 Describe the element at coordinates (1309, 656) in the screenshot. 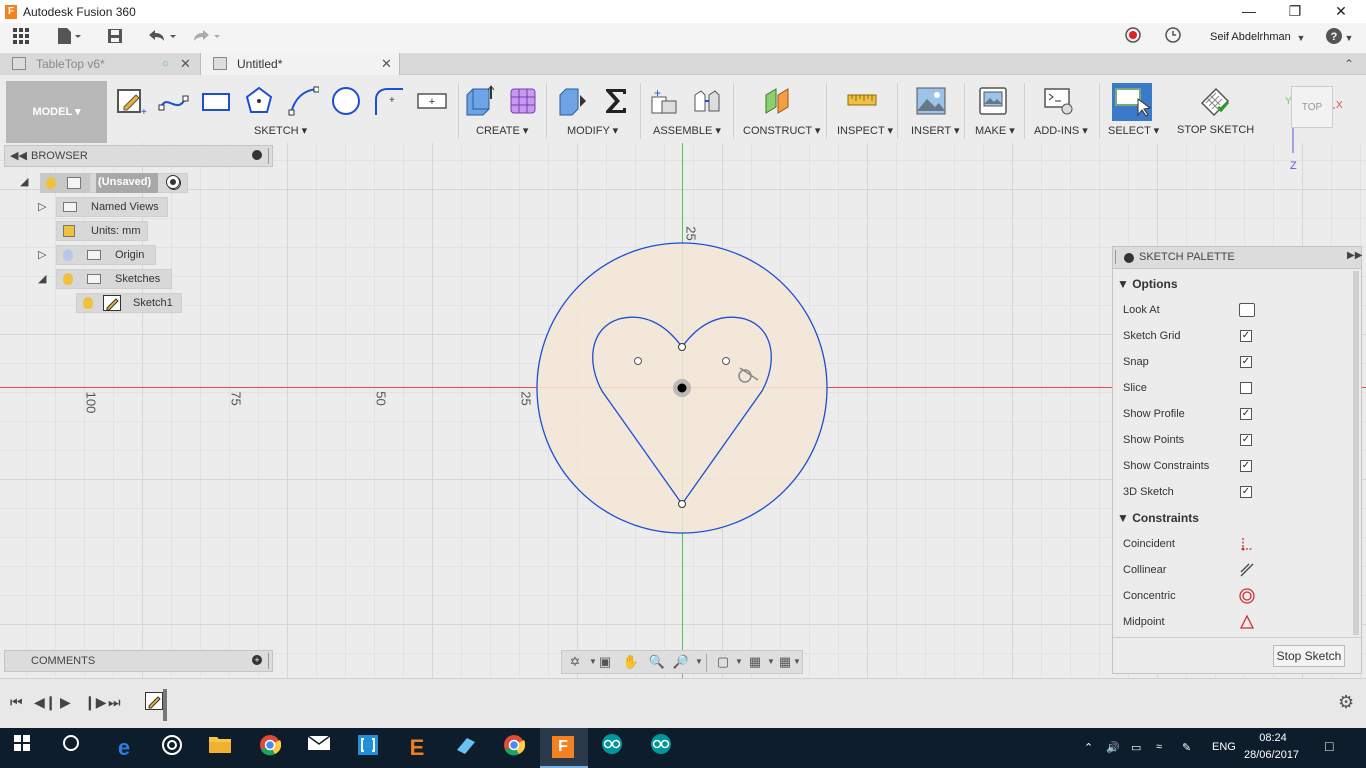

I see `stop-sketch-palette-button: Stop Sketch` at that location.